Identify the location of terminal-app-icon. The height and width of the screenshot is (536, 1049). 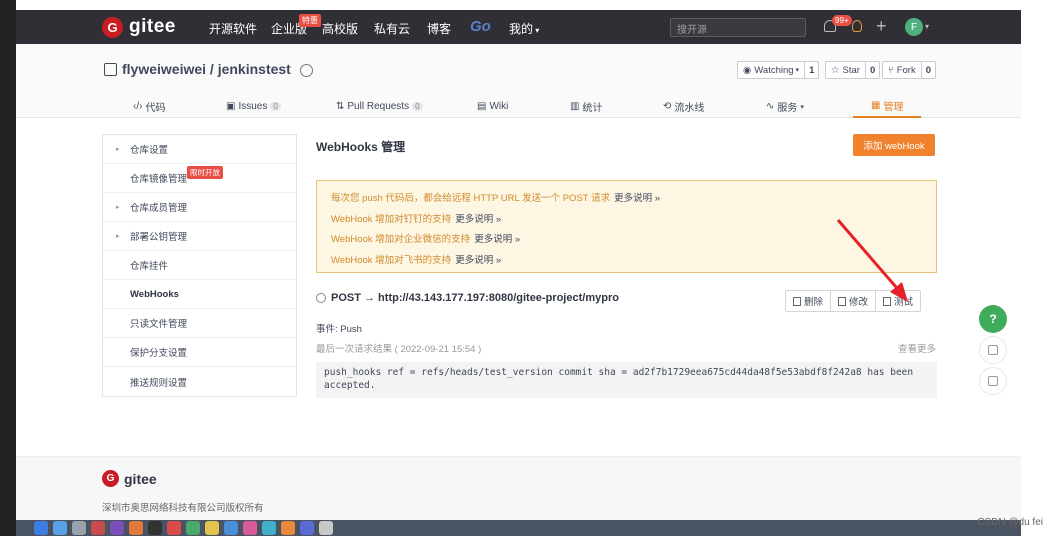
(155, 528).